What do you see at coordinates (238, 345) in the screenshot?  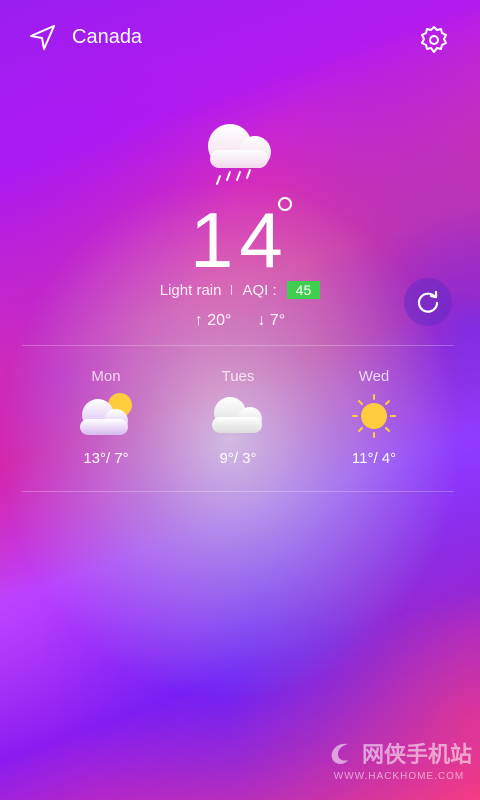 I see `divider-top` at bounding box center [238, 345].